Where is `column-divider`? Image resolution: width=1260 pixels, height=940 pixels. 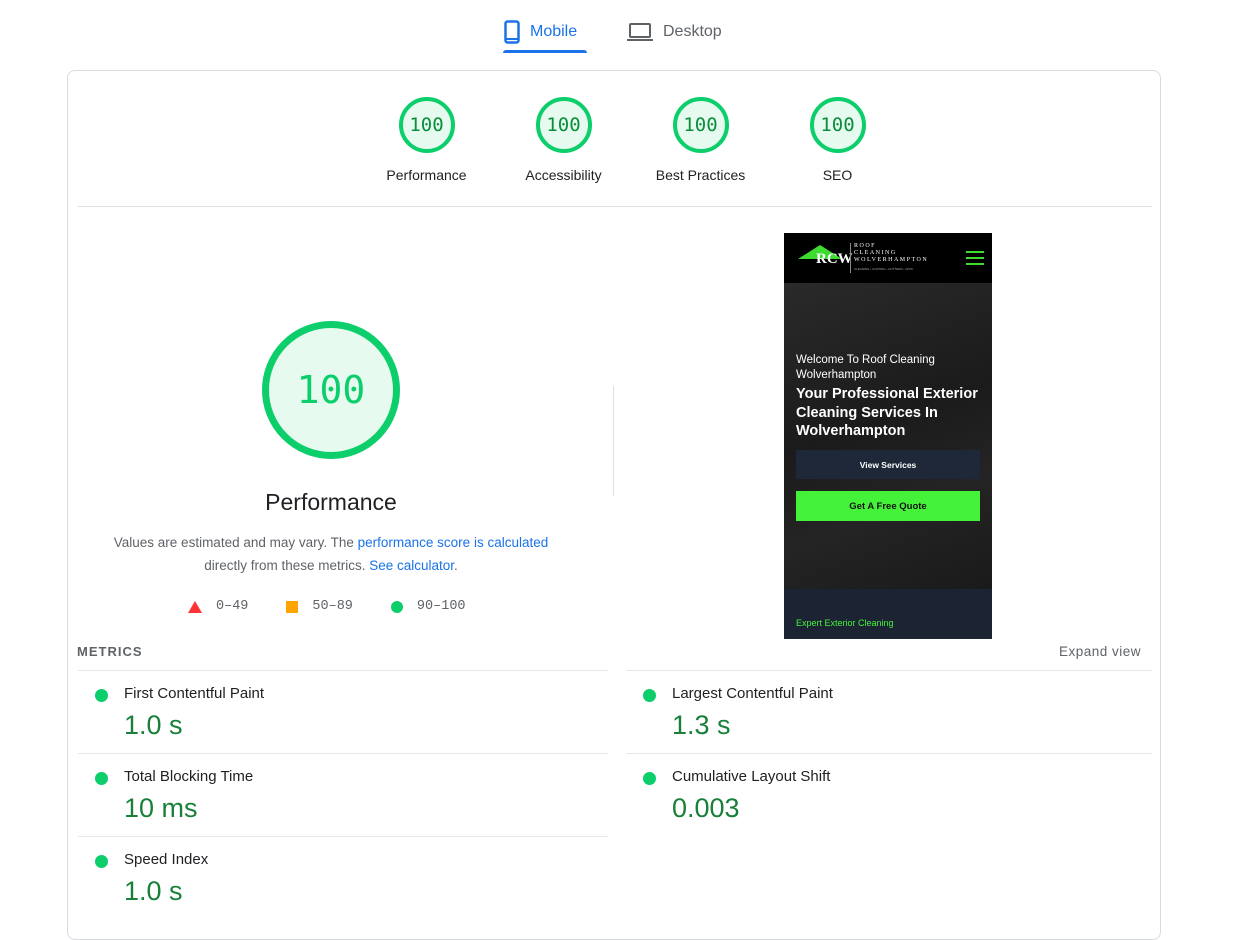 column-divider is located at coordinates (613, 441).